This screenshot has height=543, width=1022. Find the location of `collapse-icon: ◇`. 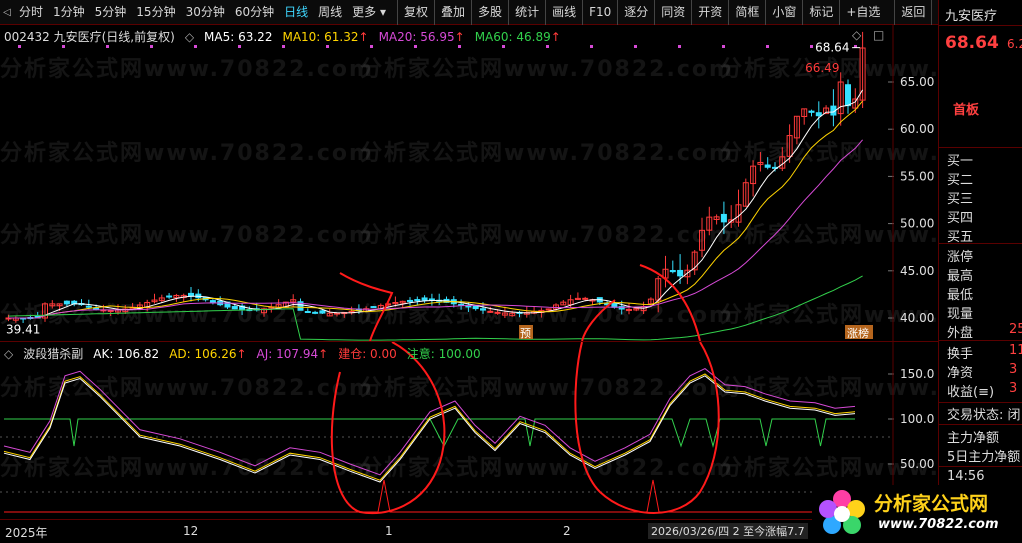

collapse-icon: ◇ is located at coordinates (8, 354).